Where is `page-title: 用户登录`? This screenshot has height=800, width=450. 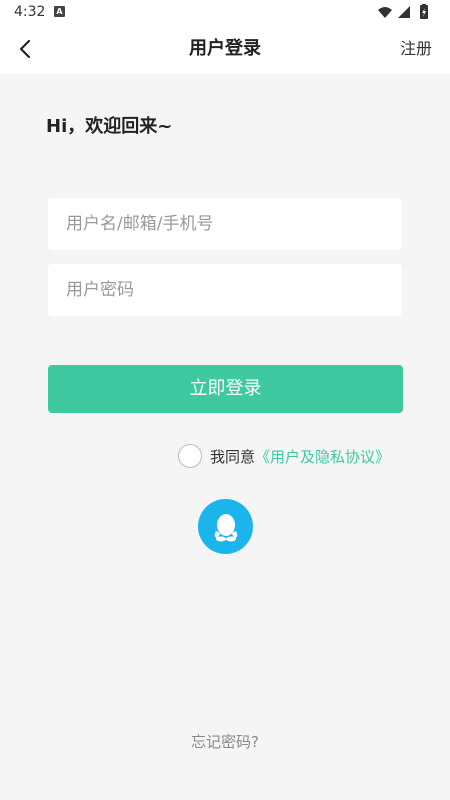 page-title: 用户登录 is located at coordinates (225, 48).